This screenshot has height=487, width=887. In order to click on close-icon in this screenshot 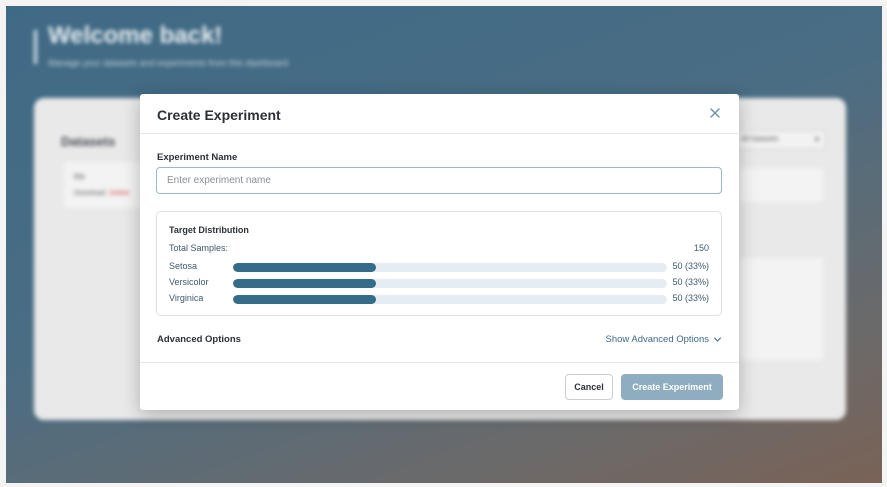, I will do `click(715, 113)`.